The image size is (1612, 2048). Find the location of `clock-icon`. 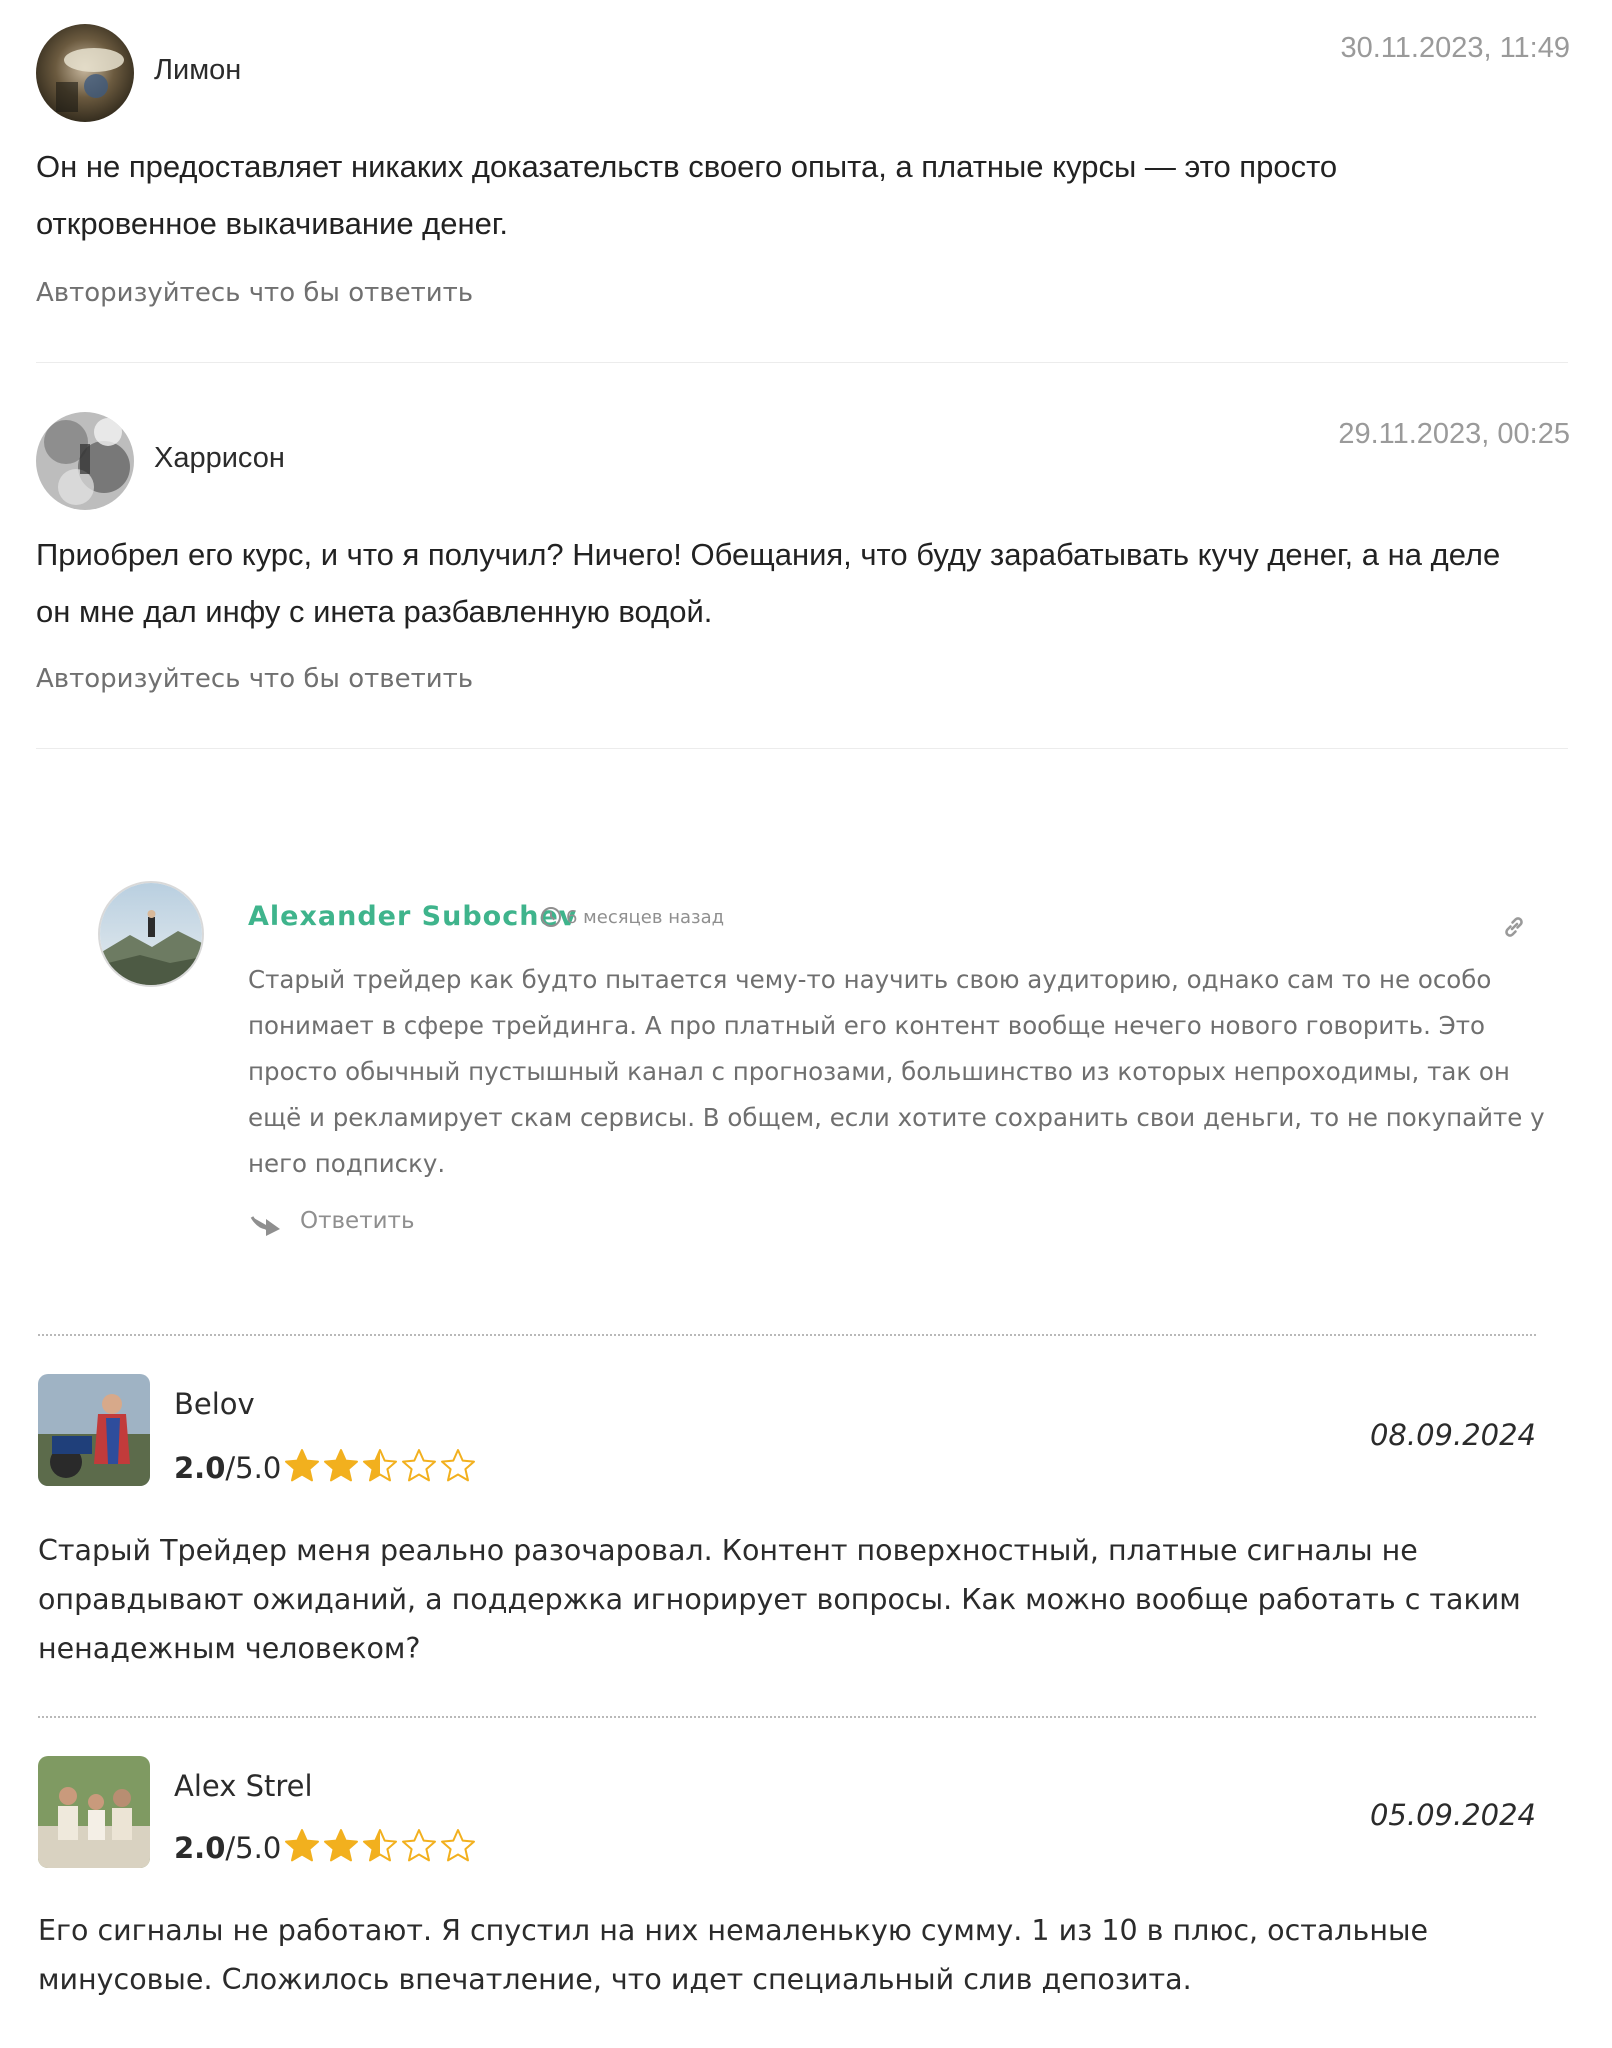

clock-icon is located at coordinates (551, 917).